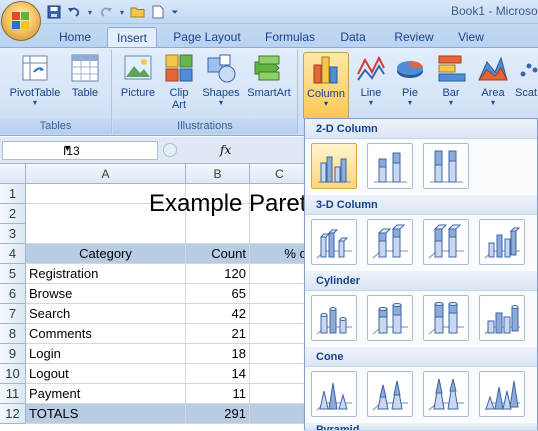 The height and width of the screenshot is (431, 538). I want to click on smartart-button: SmartArt, so click(269, 75).